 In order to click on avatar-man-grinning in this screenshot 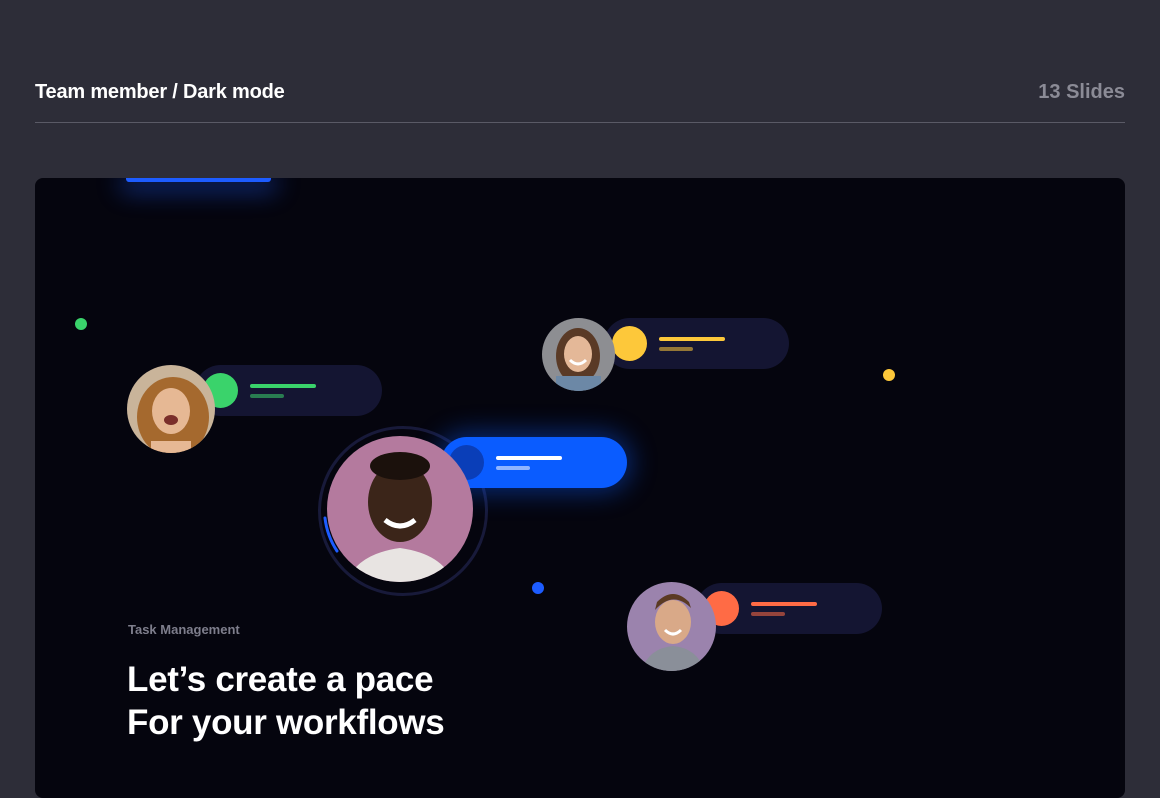, I will do `click(400, 509)`.